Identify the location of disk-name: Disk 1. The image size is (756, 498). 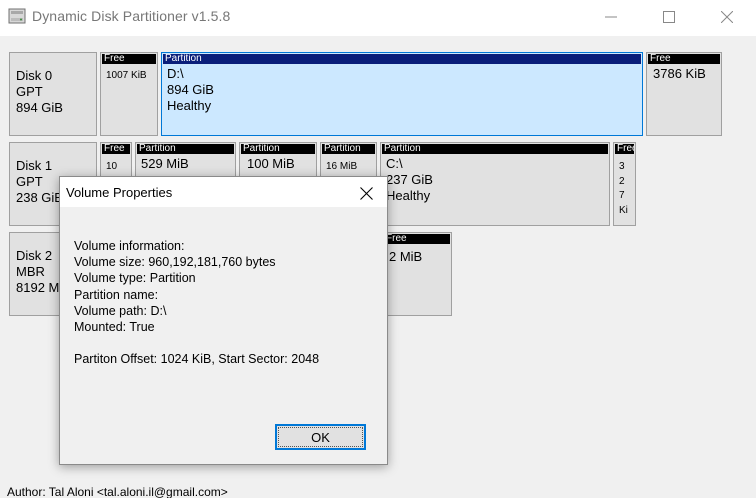
(34, 165).